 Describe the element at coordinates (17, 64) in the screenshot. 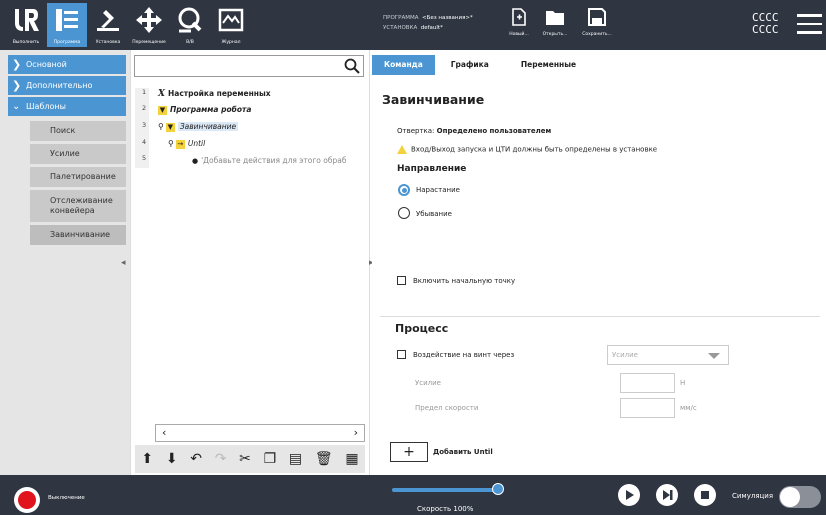

I see `chevron-right-icon: ❯` at that location.